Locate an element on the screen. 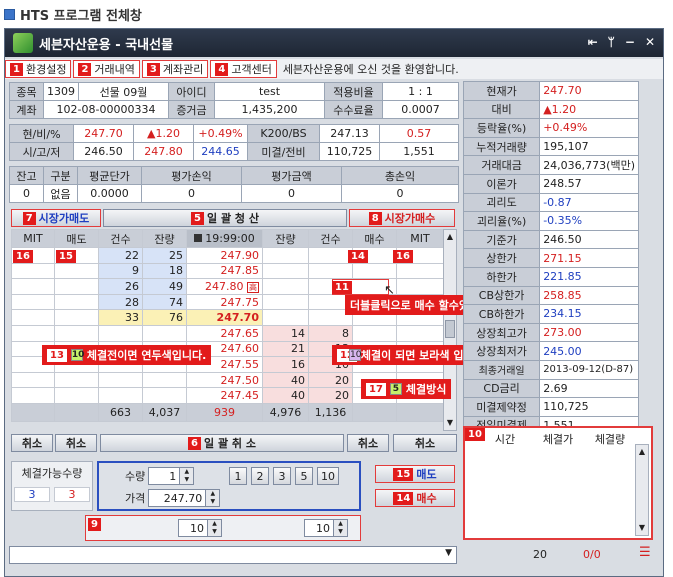  tick-right-up-icon: ▲ is located at coordinates (340, 524).